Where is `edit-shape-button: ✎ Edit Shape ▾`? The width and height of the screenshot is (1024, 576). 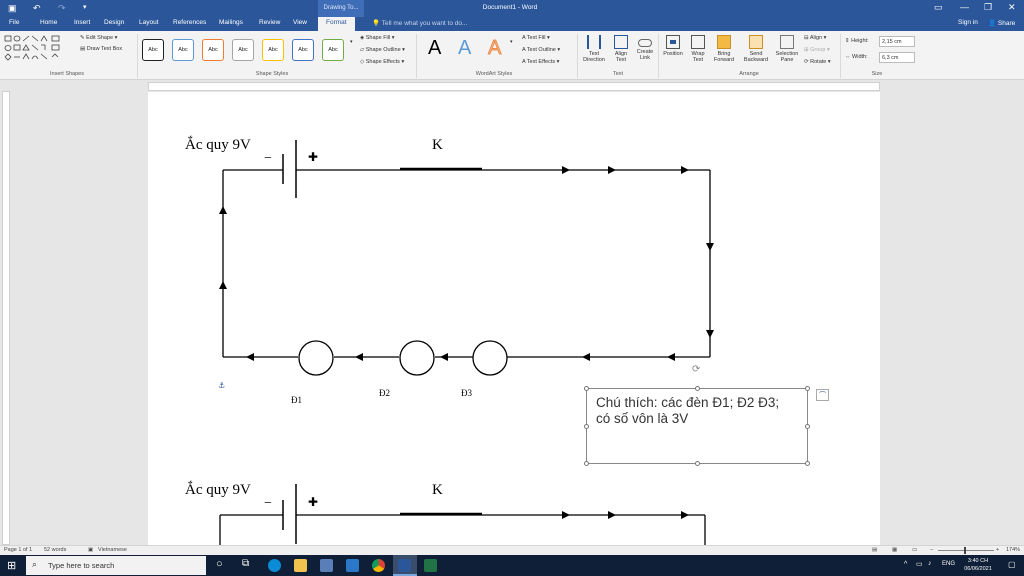 edit-shape-button: ✎ Edit Shape ▾ is located at coordinates (98, 38).